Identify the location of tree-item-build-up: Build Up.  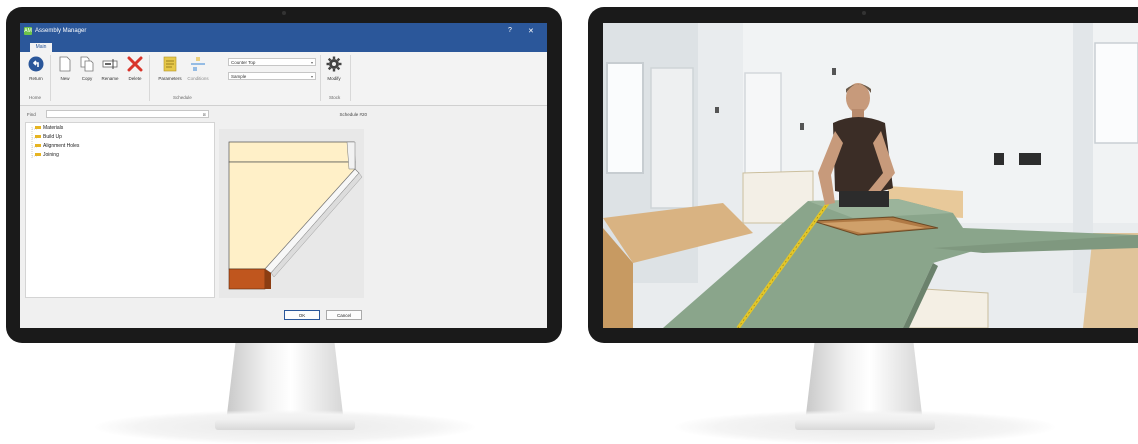
(48, 137).